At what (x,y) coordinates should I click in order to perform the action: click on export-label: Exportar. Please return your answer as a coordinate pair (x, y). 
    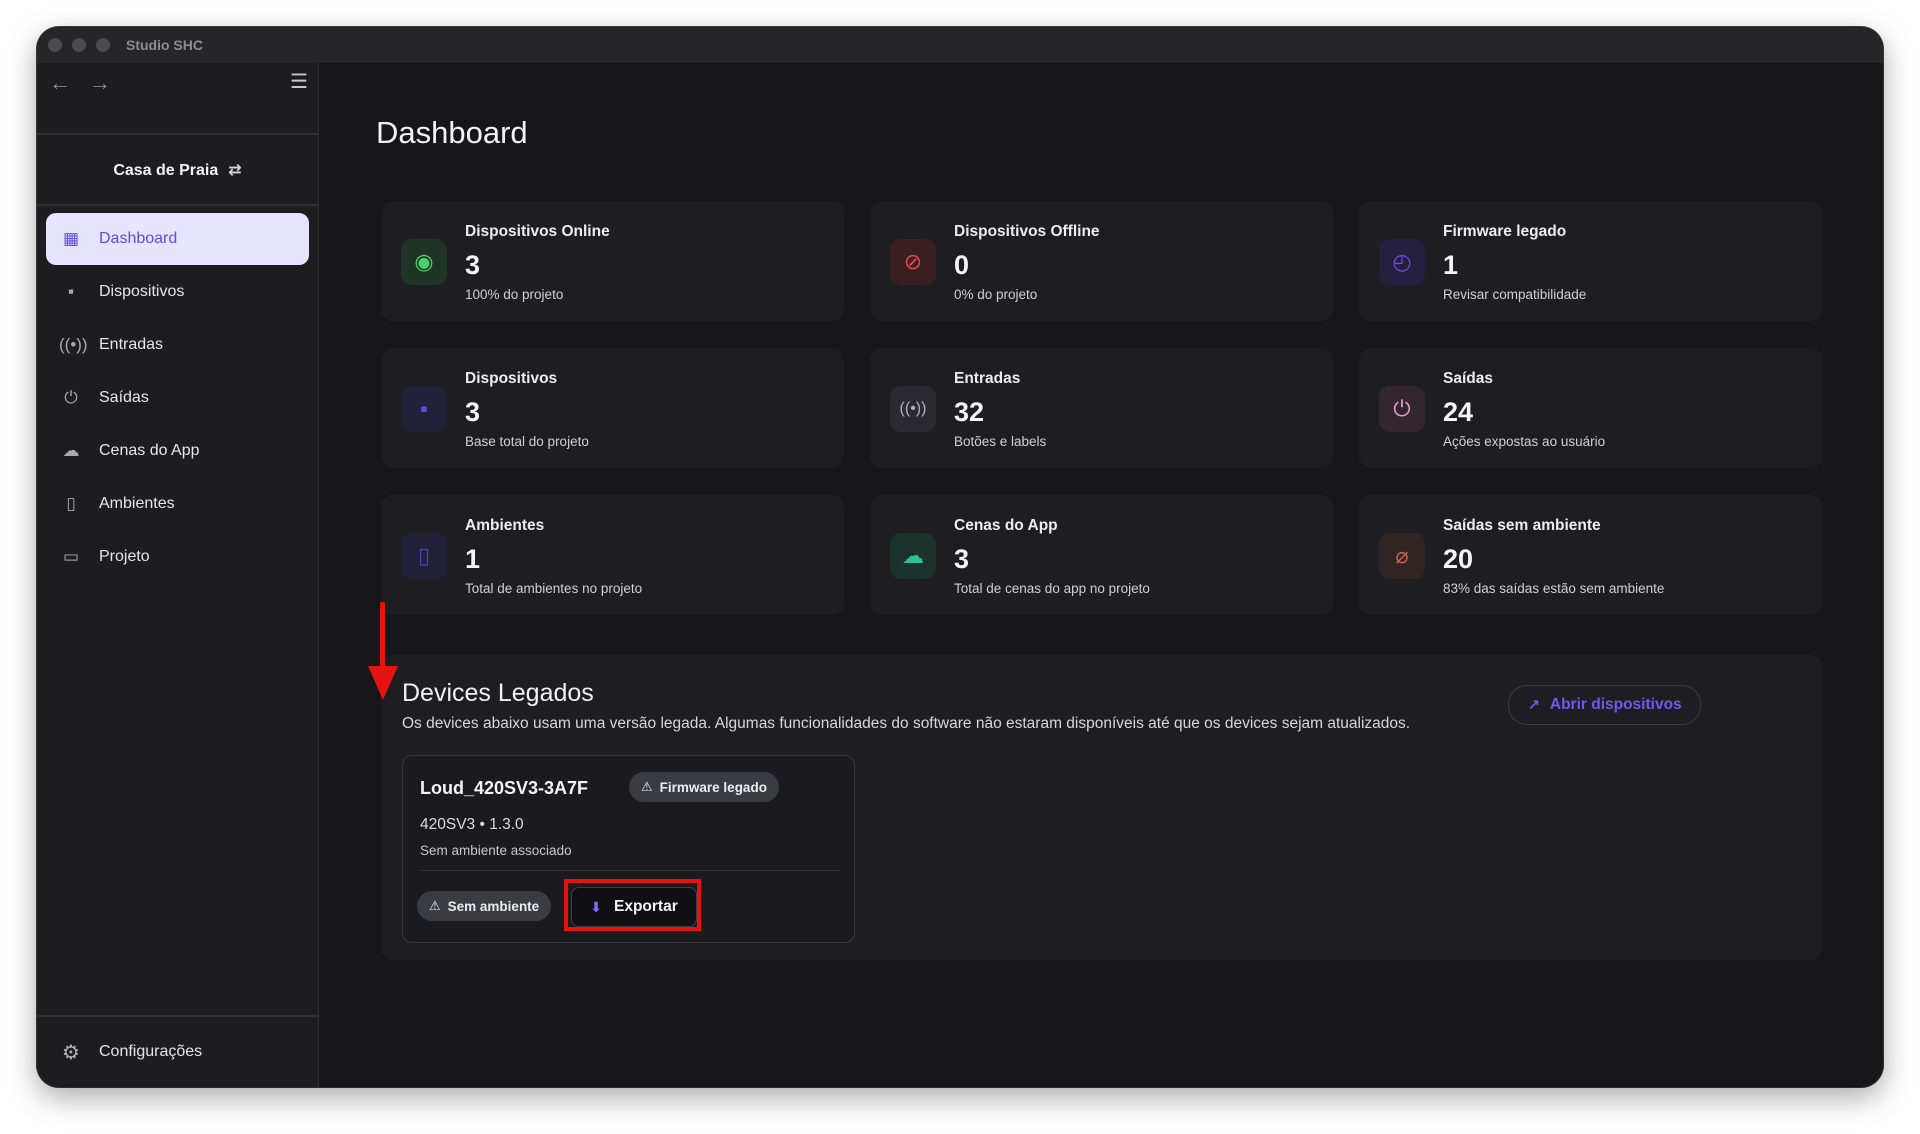
    Looking at the image, I should click on (645, 906).